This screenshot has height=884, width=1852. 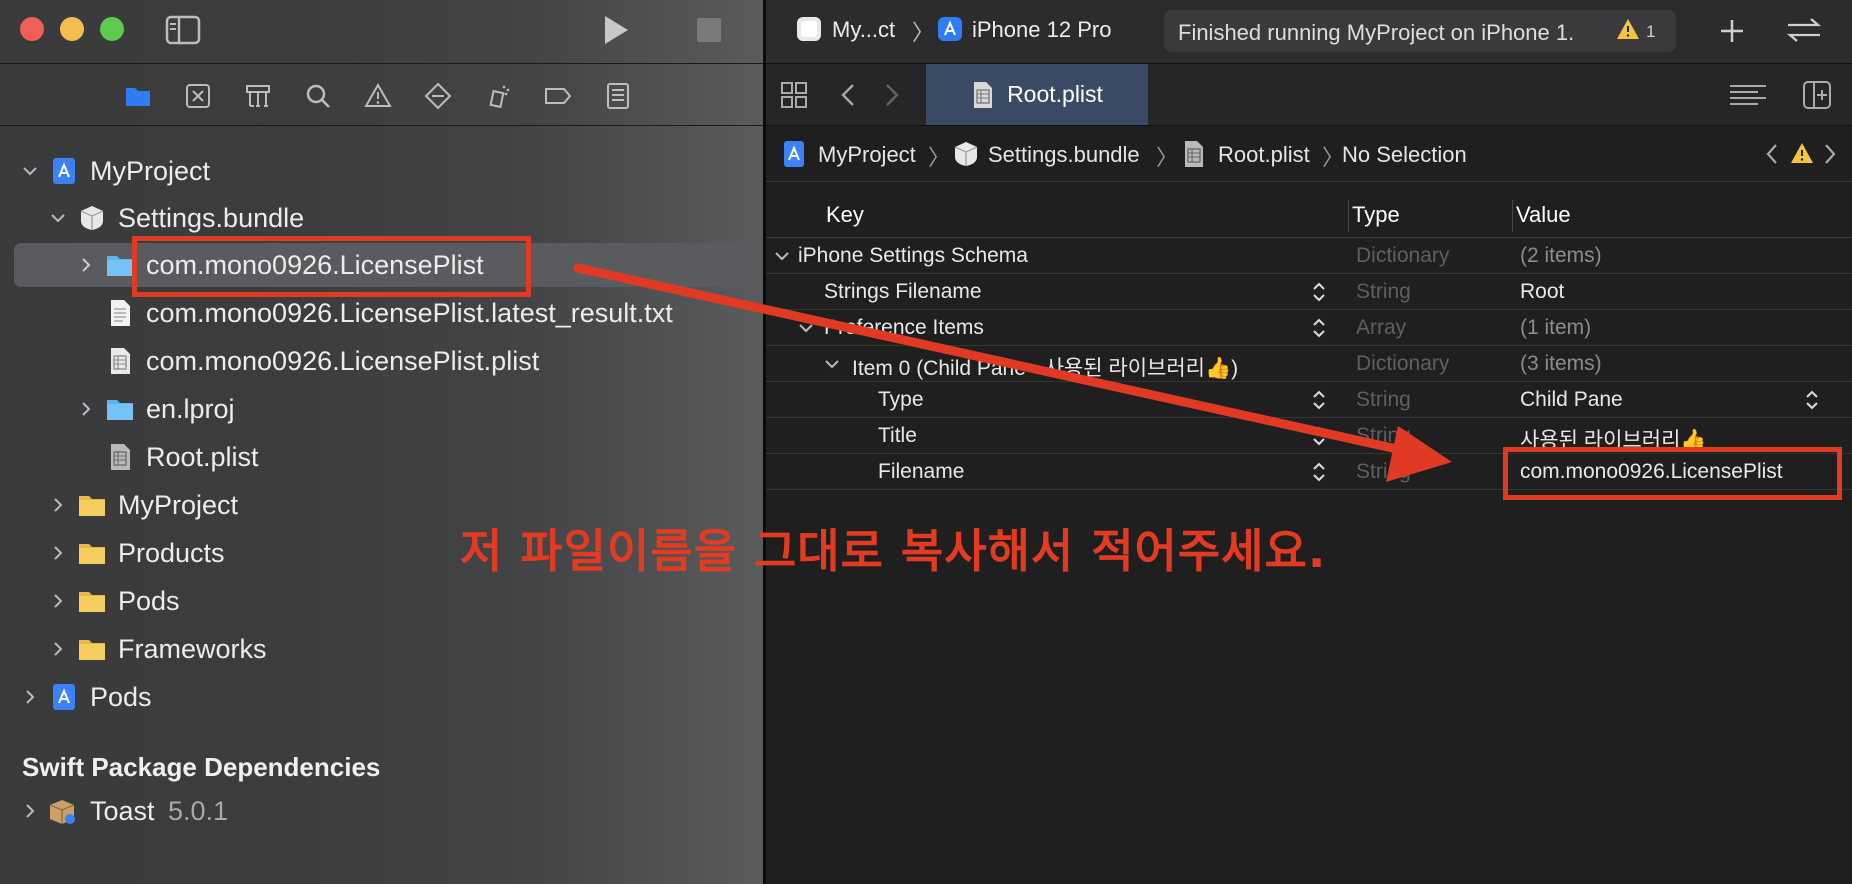 I want to click on tree-item-label: Products, so click(x=171, y=552).